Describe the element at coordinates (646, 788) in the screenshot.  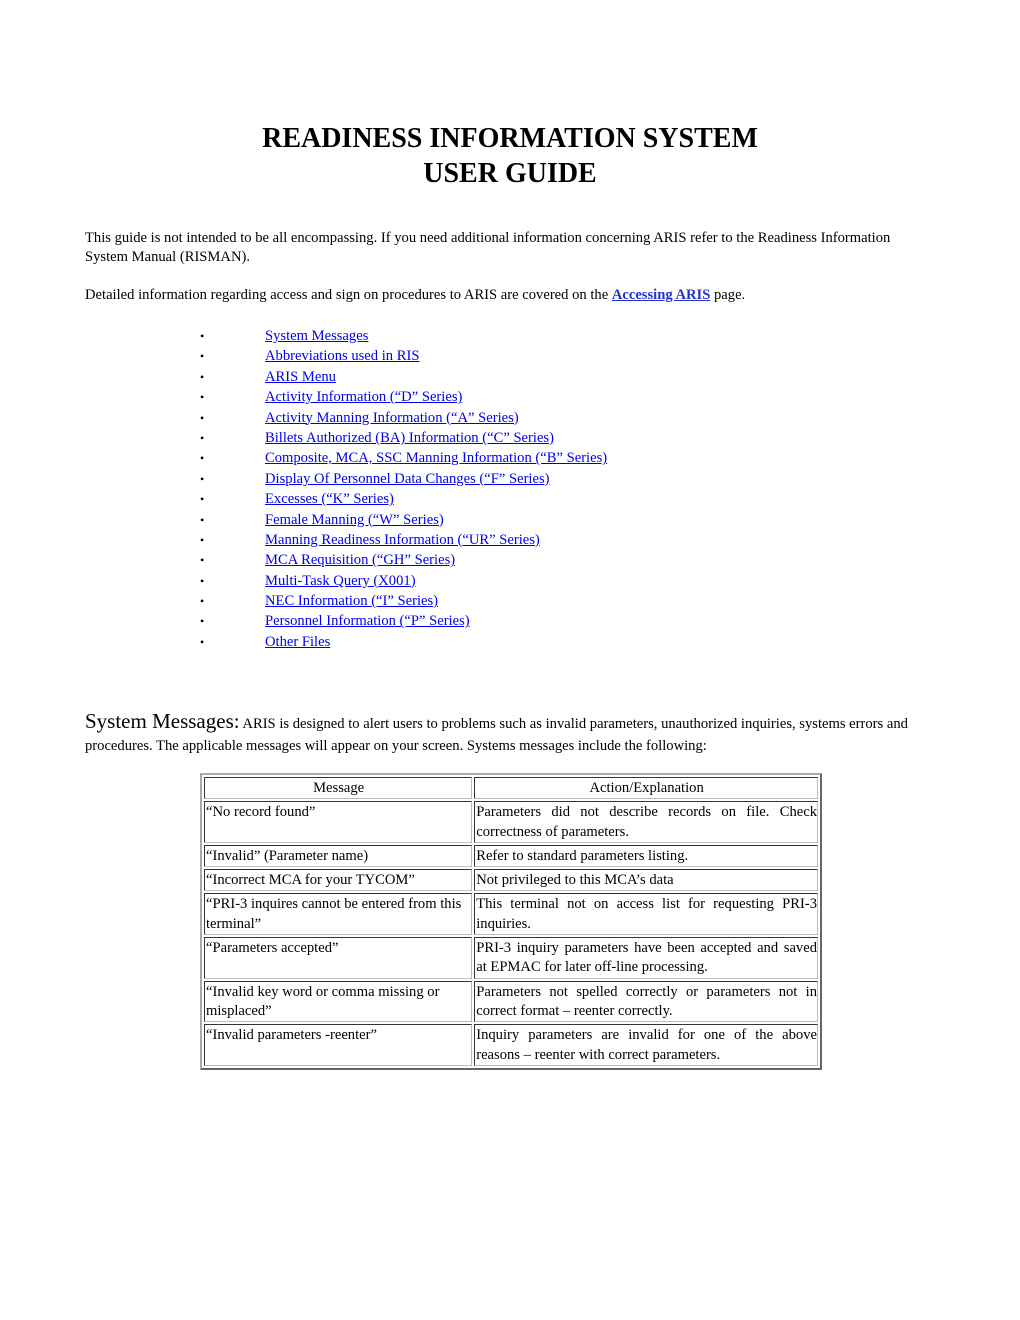
I see `header-action-explanation: Action/Explanation` at that location.